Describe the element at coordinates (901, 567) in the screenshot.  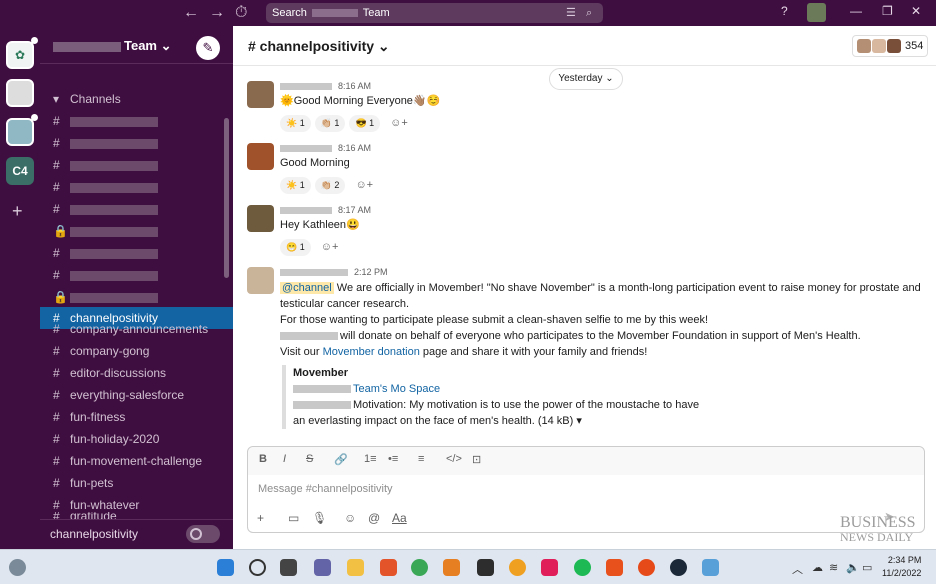
I see `system-clock: 2:34 PM 11/2/2022` at that location.